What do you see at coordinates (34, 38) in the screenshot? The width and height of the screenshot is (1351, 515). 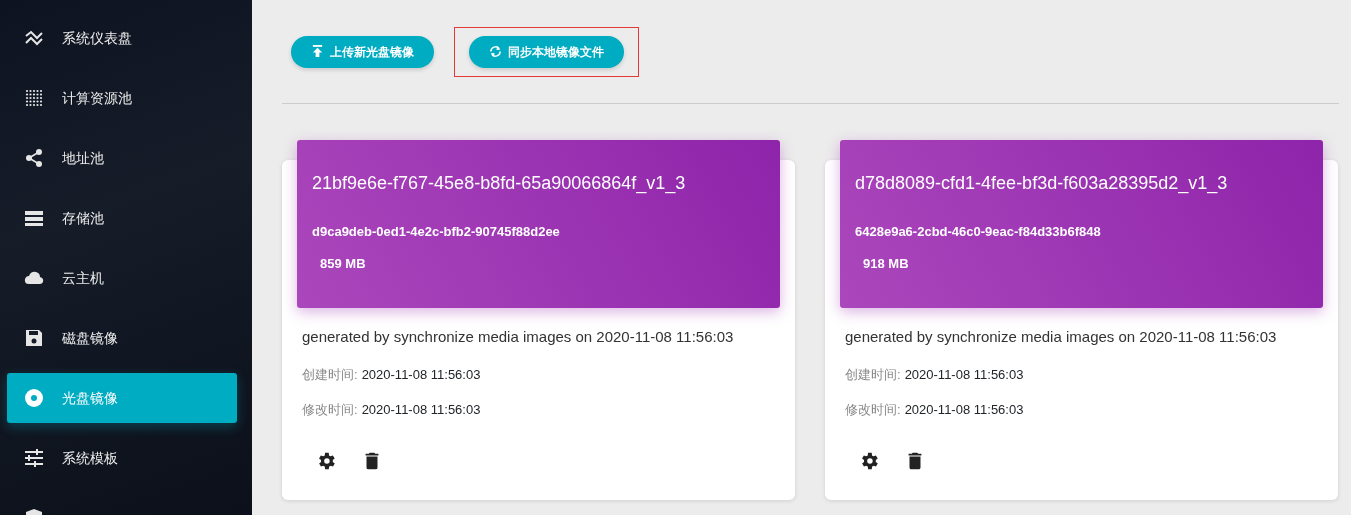 I see `chart-line-icon` at bounding box center [34, 38].